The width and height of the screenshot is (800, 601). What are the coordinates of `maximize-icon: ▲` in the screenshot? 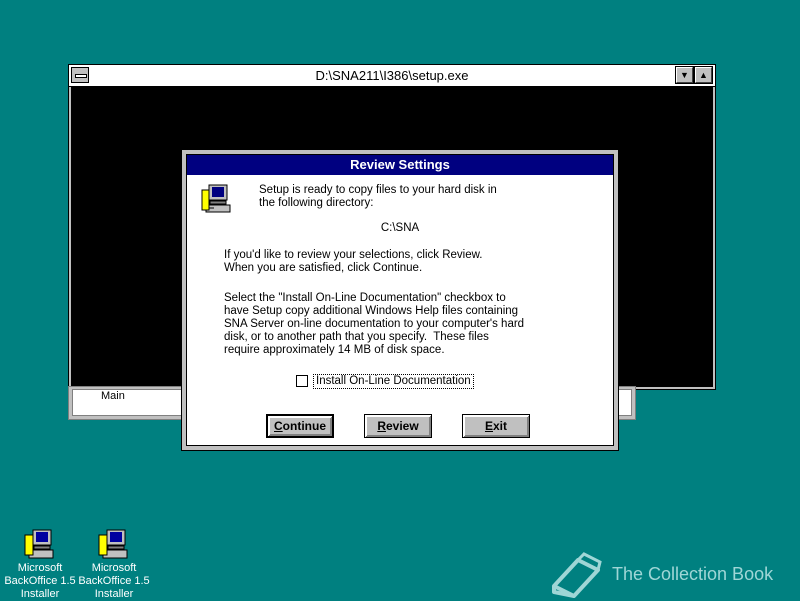 It's located at (703, 75).